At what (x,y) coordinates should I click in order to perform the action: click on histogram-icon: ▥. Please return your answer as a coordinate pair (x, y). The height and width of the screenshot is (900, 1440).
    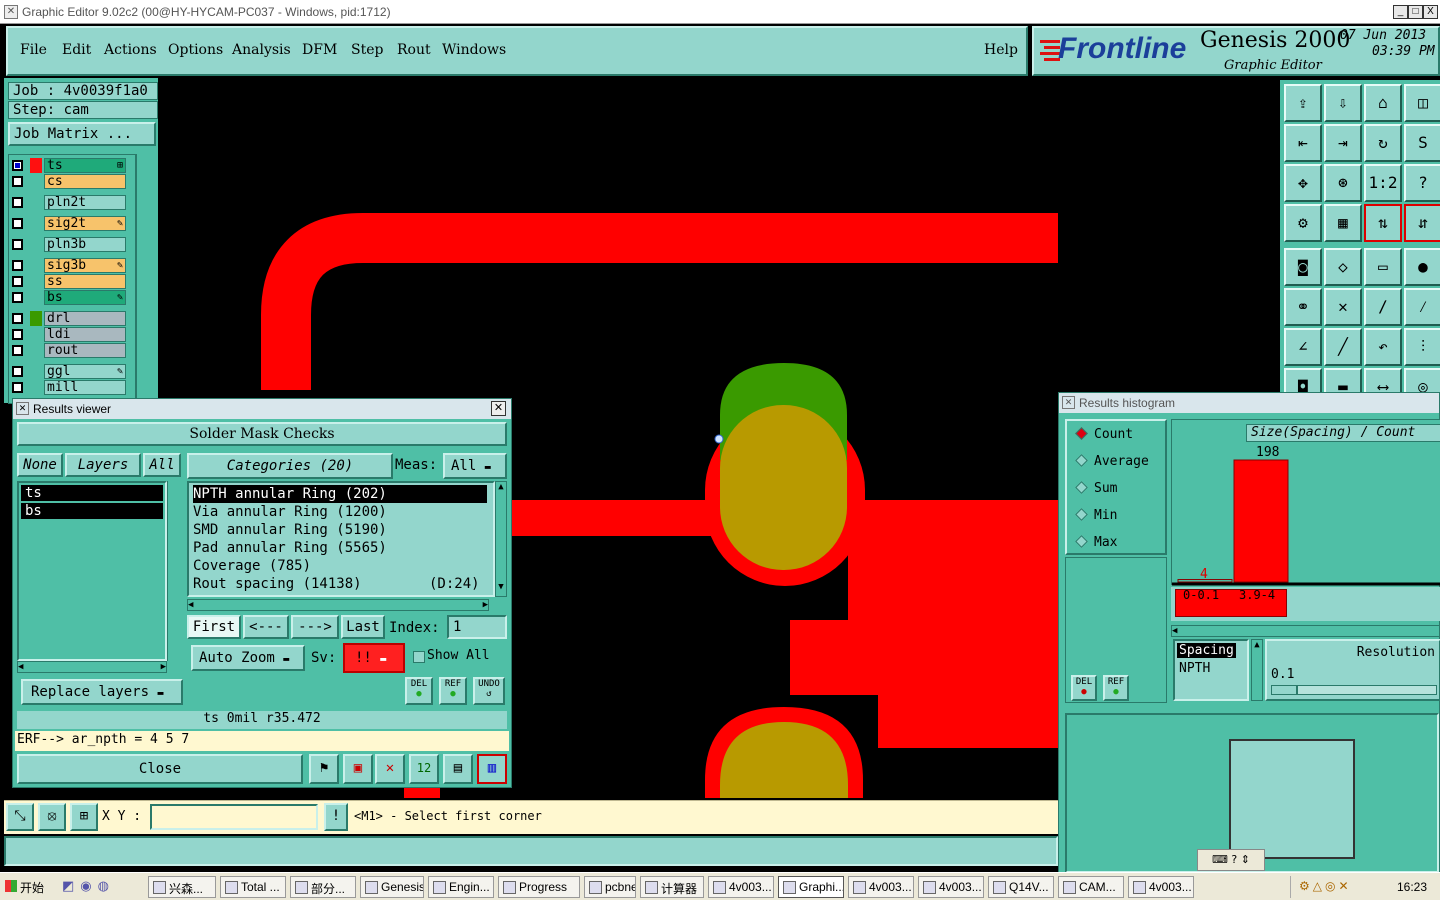
    Looking at the image, I should click on (492, 769).